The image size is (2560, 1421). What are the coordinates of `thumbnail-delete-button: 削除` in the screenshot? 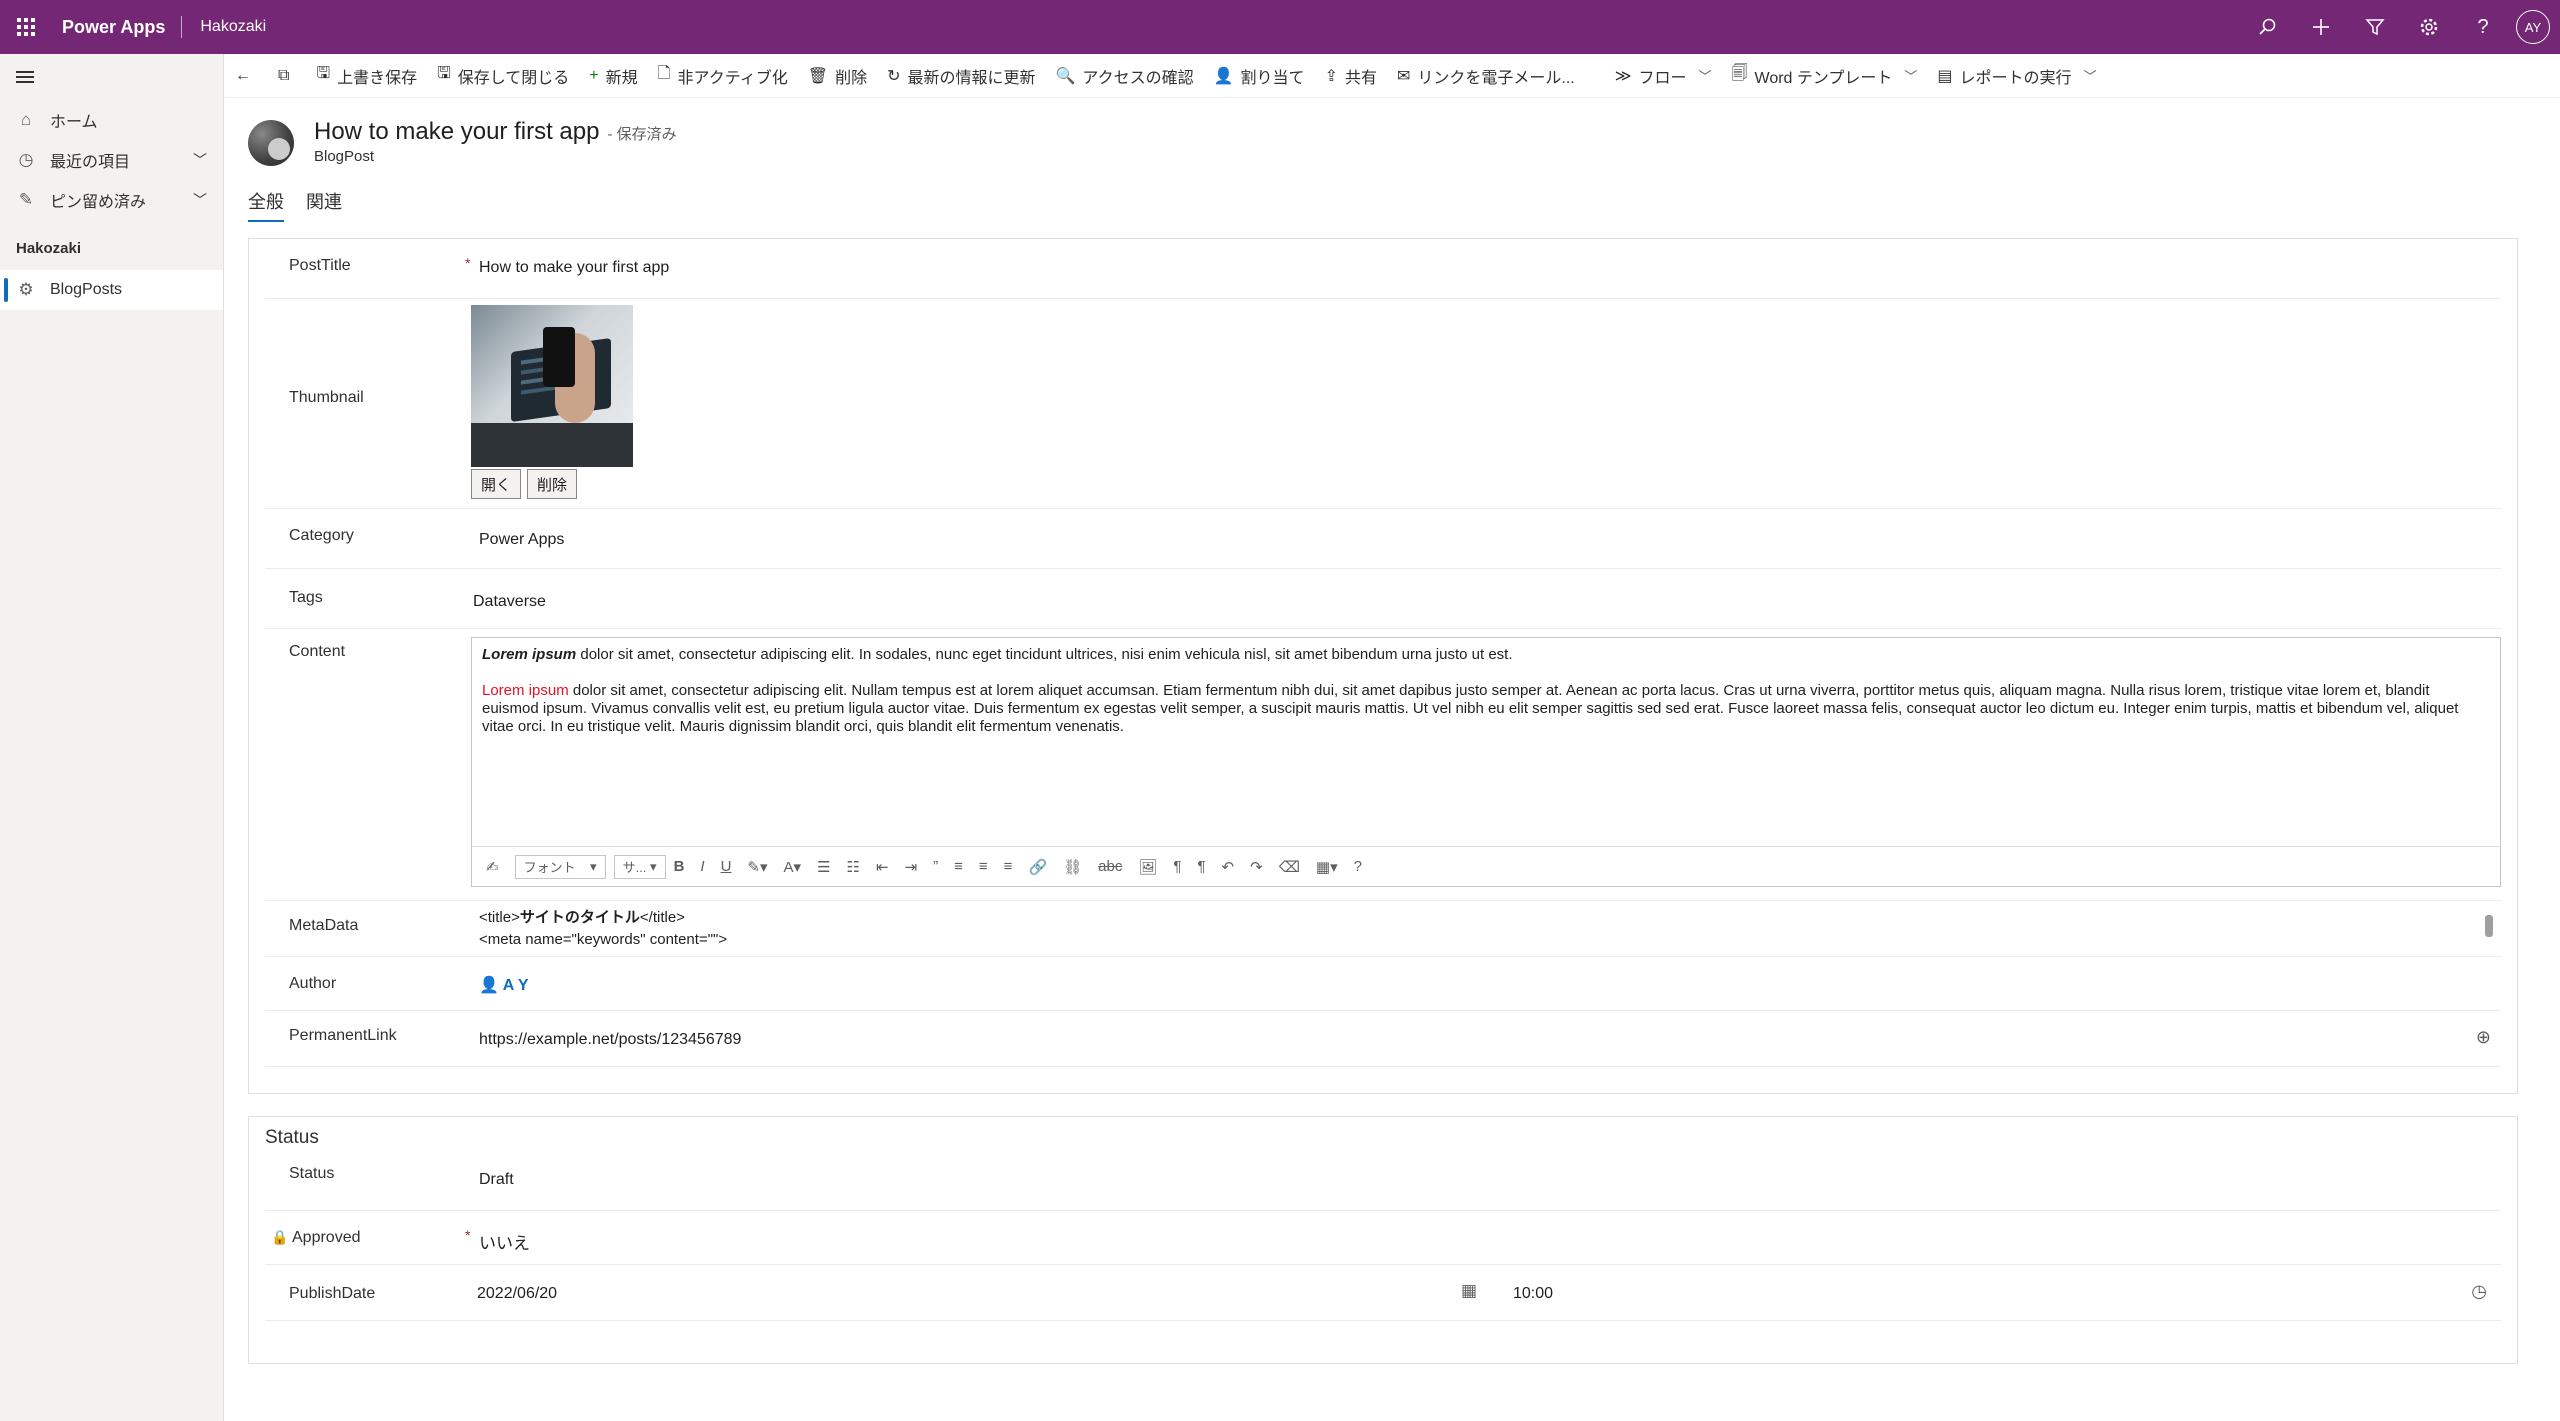 It's located at (552, 484).